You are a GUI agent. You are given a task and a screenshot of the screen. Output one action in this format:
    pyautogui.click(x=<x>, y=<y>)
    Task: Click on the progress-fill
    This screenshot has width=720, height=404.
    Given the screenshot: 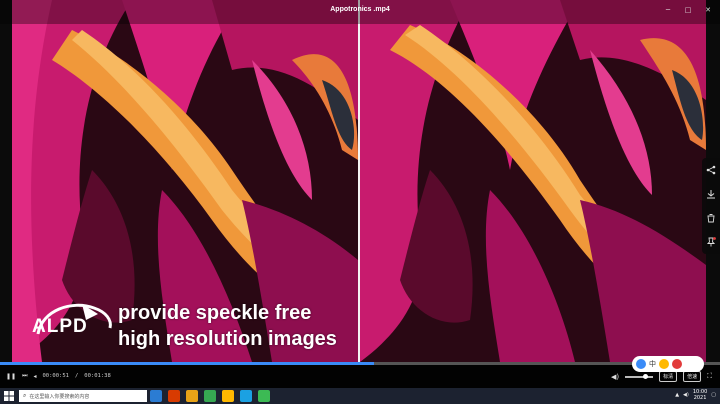 What is the action you would take?
    pyautogui.click(x=187, y=363)
    